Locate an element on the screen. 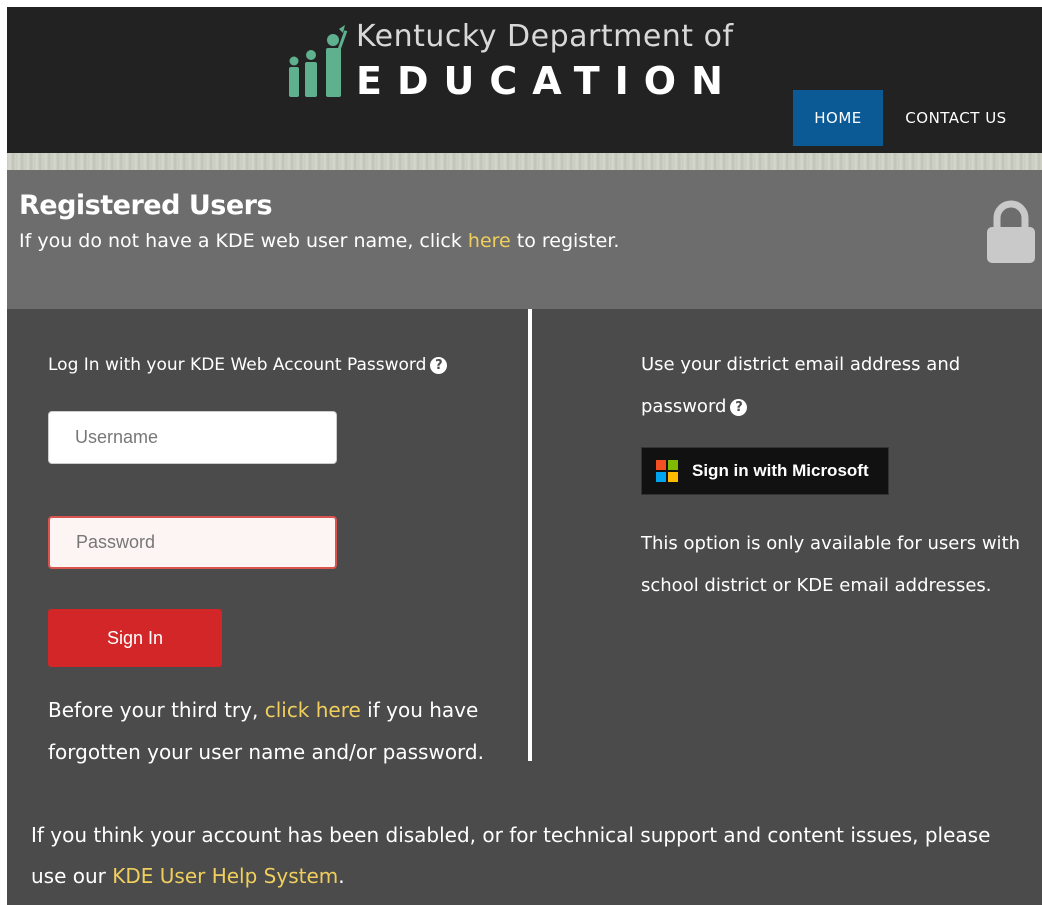 The image size is (1042, 905). sign-in-with-microsoft-button: Sign in with Microsoft is located at coordinates (765, 471).